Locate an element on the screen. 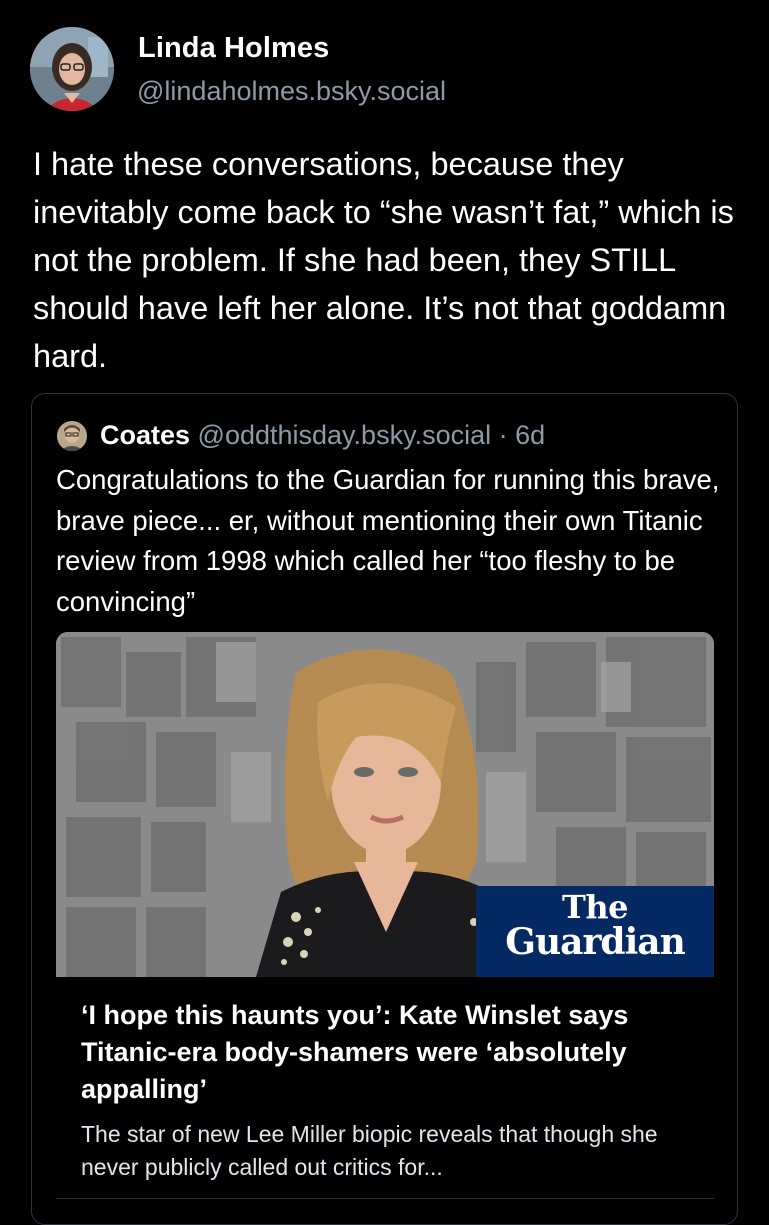 This screenshot has height=1225, width=769. quote-author-avatar is located at coordinates (72, 436).